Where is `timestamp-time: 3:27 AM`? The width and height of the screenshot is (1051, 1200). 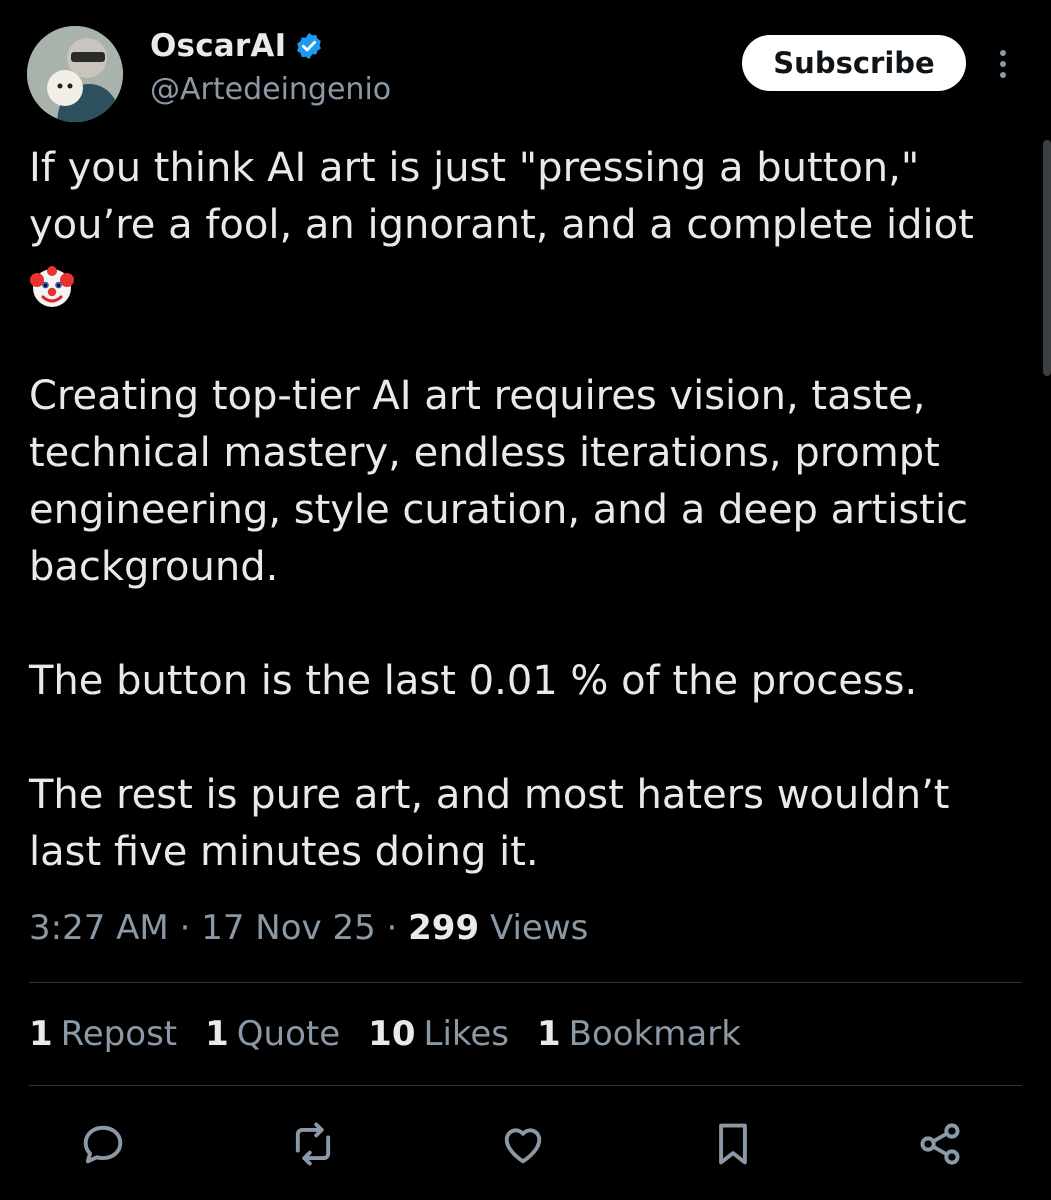 timestamp-time: 3:27 AM is located at coordinates (99, 928).